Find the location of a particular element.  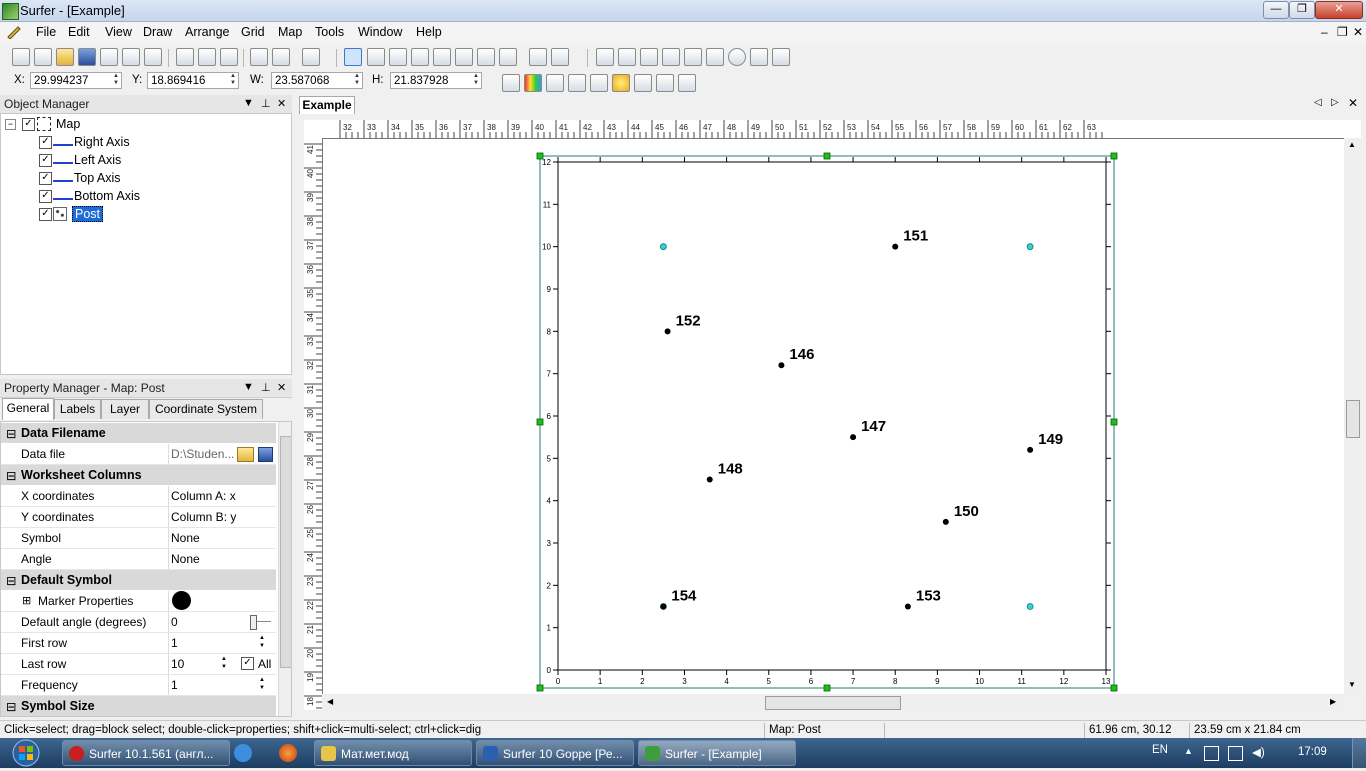

w-field: 23.587068 ▲ ▼ is located at coordinates (317, 80).